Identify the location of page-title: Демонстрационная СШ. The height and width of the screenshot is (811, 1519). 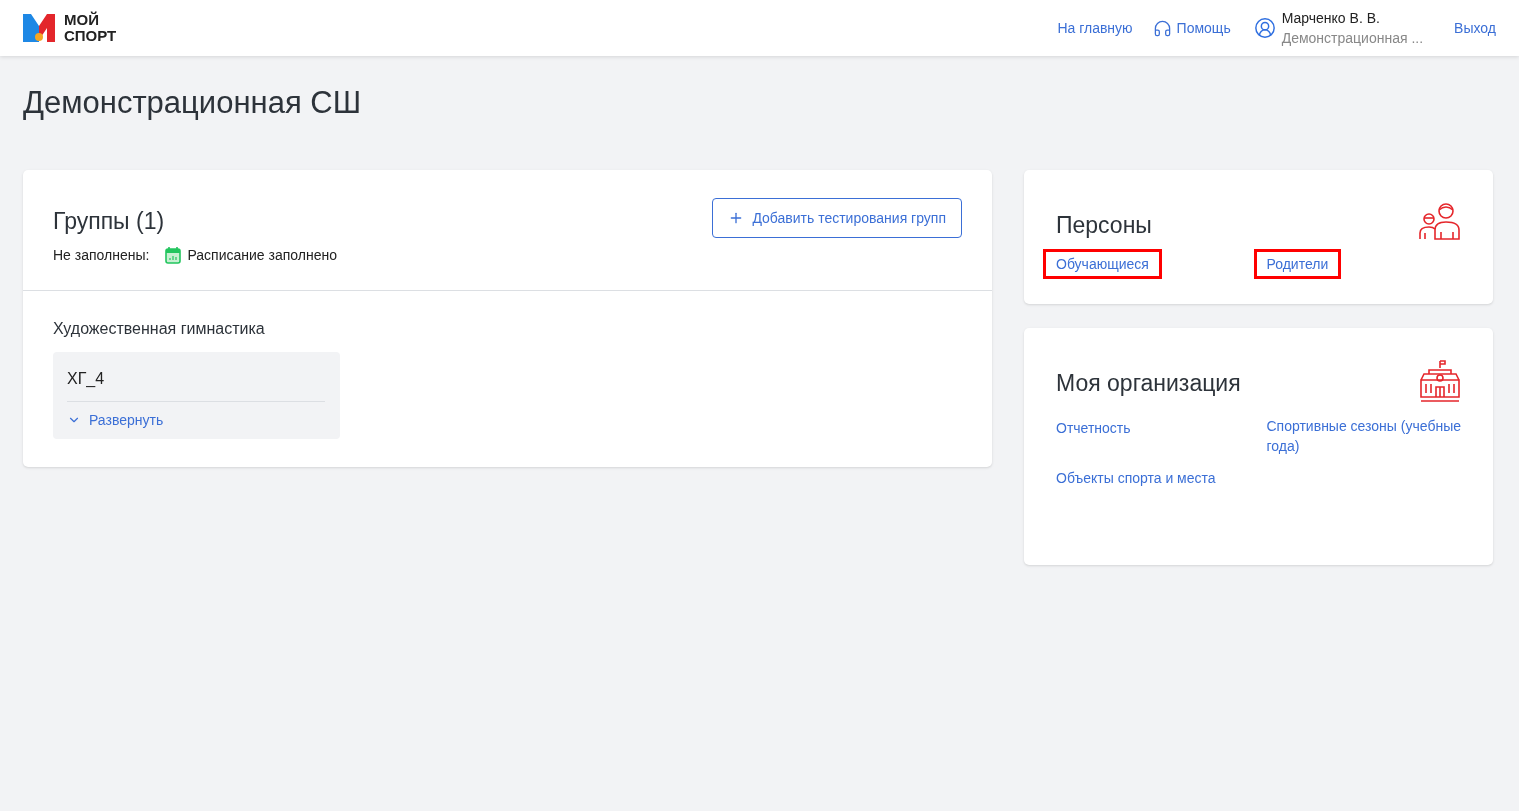
(192, 103).